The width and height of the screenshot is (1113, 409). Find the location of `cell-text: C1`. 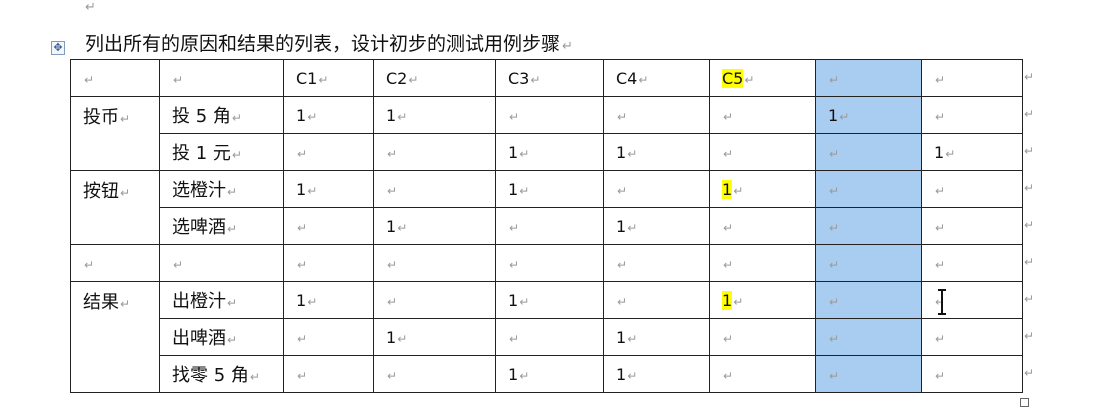

cell-text: C1 is located at coordinates (307, 78).